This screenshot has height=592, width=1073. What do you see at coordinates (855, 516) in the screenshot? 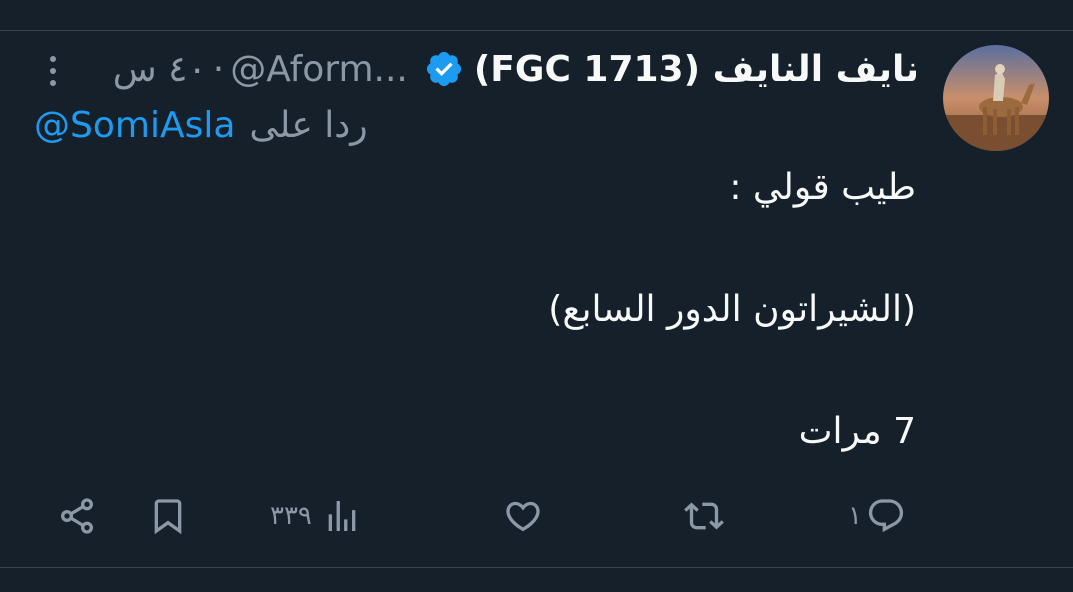
I see `reply-count: ١` at bounding box center [855, 516].